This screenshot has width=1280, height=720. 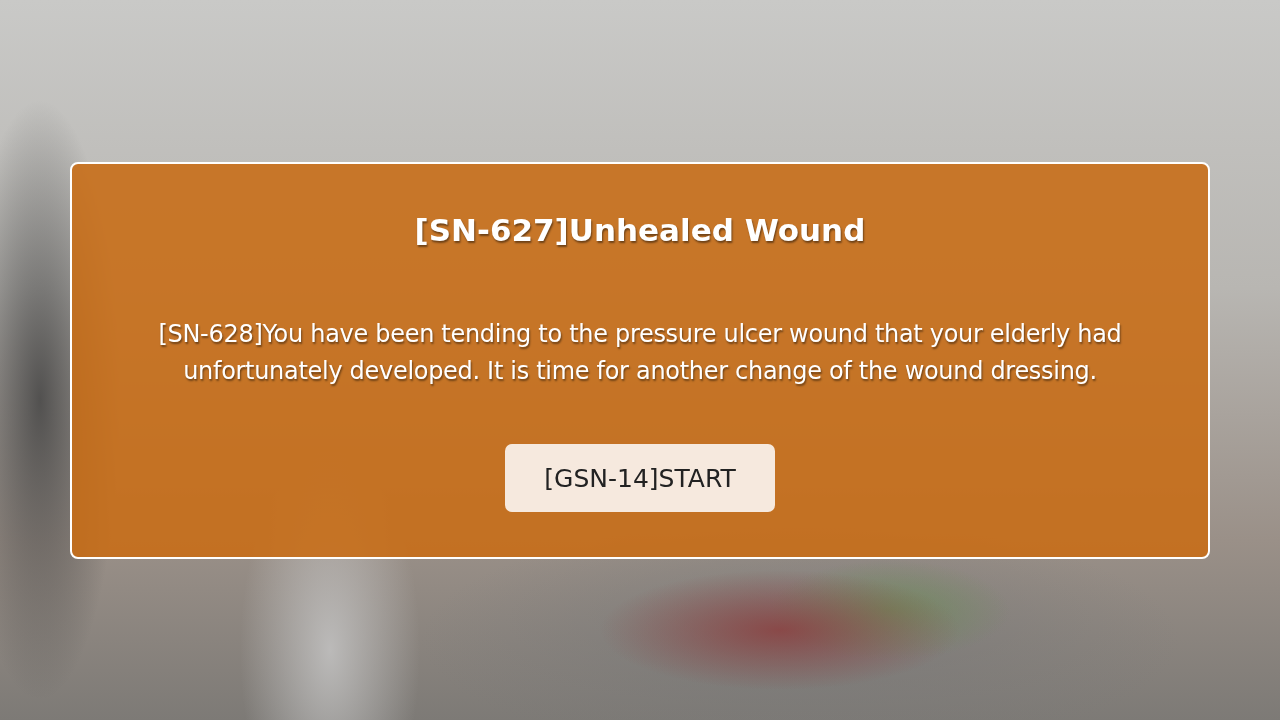 What do you see at coordinates (640, 353) in the screenshot?
I see `dialog-message: [SN-628]You have been tending to the pressure ulcer wound that your elderly had unfortunately developed. It is time for another change of the wound dressing.` at bounding box center [640, 353].